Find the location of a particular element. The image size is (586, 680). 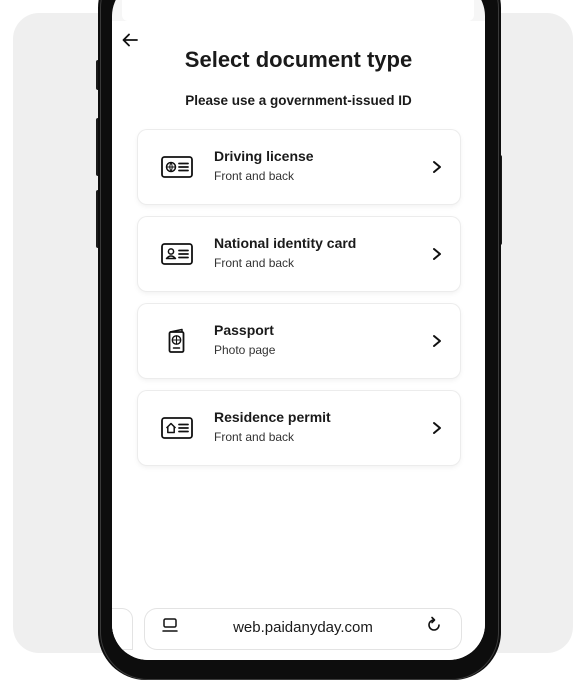

document-title: Residence permit is located at coordinates (272, 417).